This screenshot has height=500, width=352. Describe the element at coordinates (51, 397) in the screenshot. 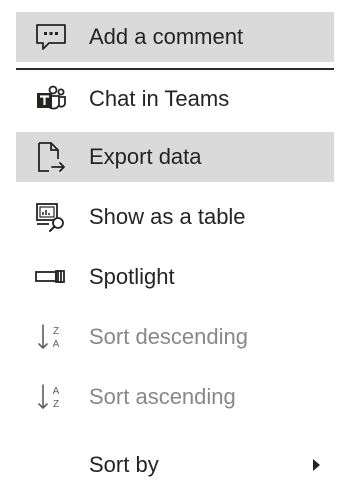

I see `sort-ascending-icon: A Z` at that location.